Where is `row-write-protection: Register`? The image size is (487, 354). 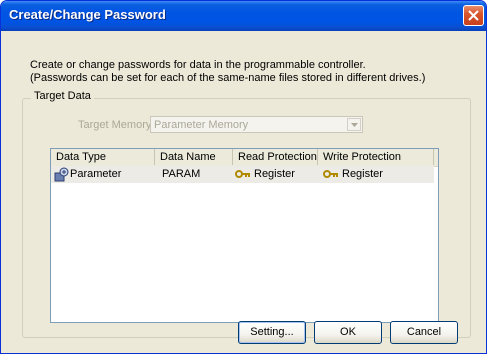 row-write-protection: Register is located at coordinates (362, 174).